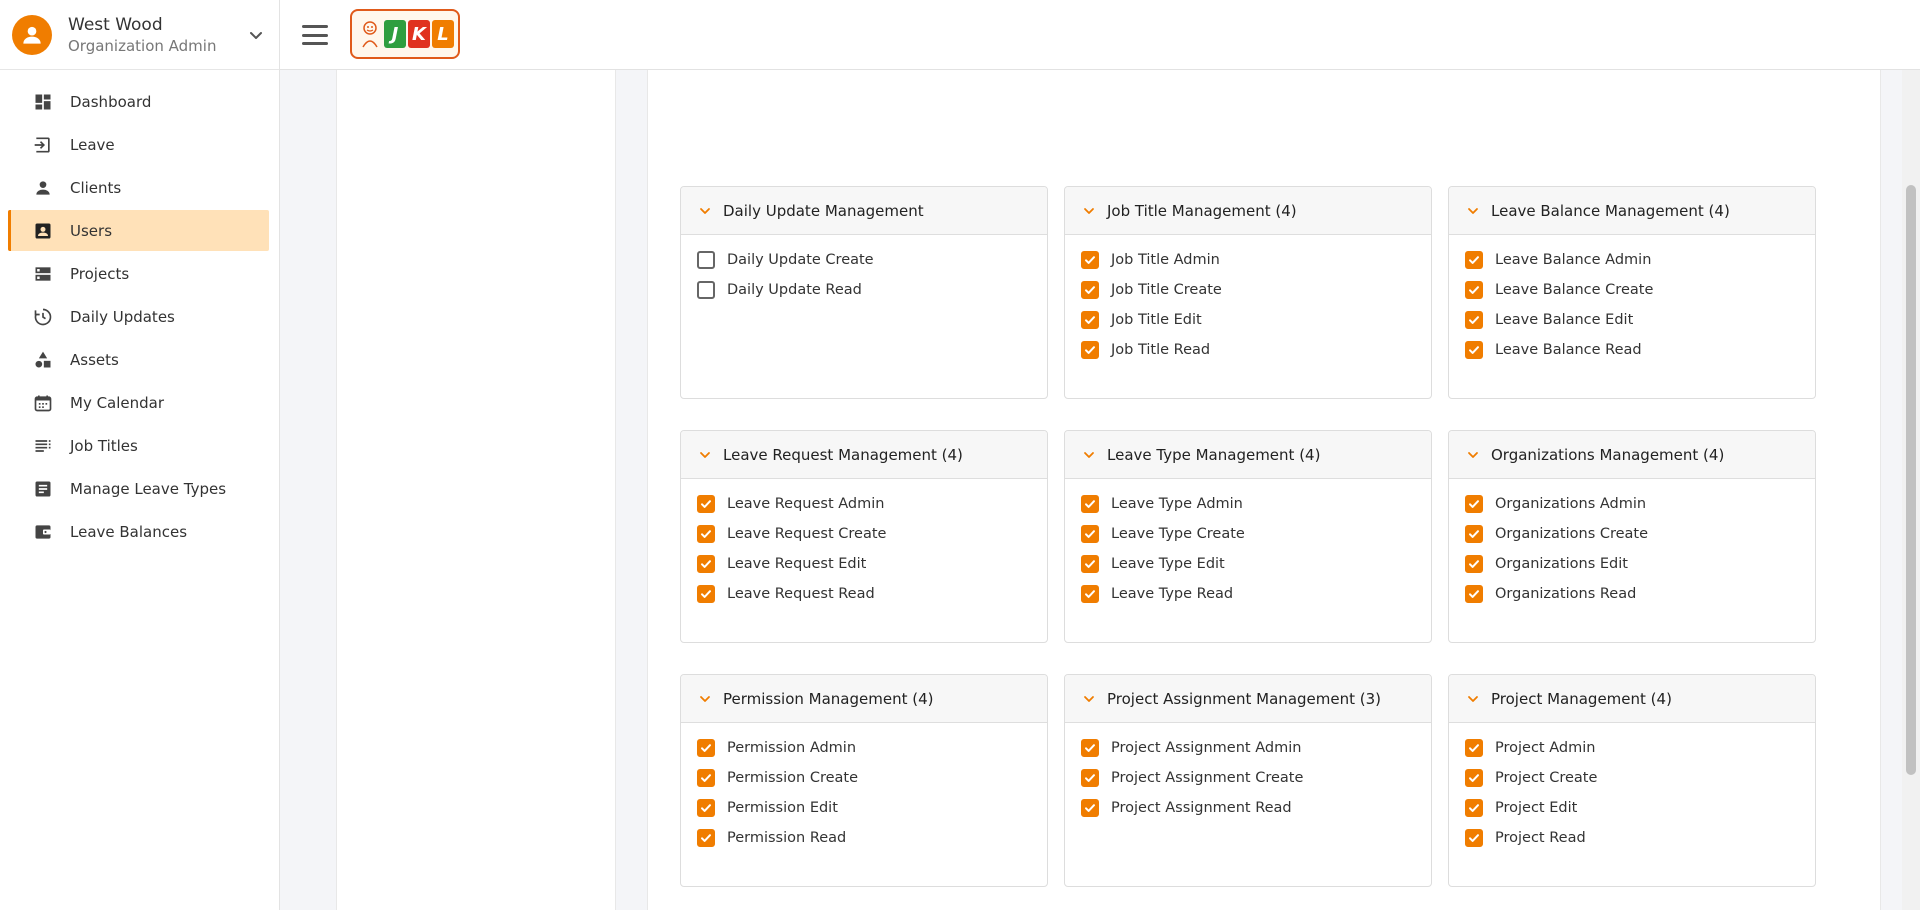 The height and width of the screenshot is (910, 1920). Describe the element at coordinates (1911, 480) in the screenshot. I see `scrollbar-thumb` at that location.